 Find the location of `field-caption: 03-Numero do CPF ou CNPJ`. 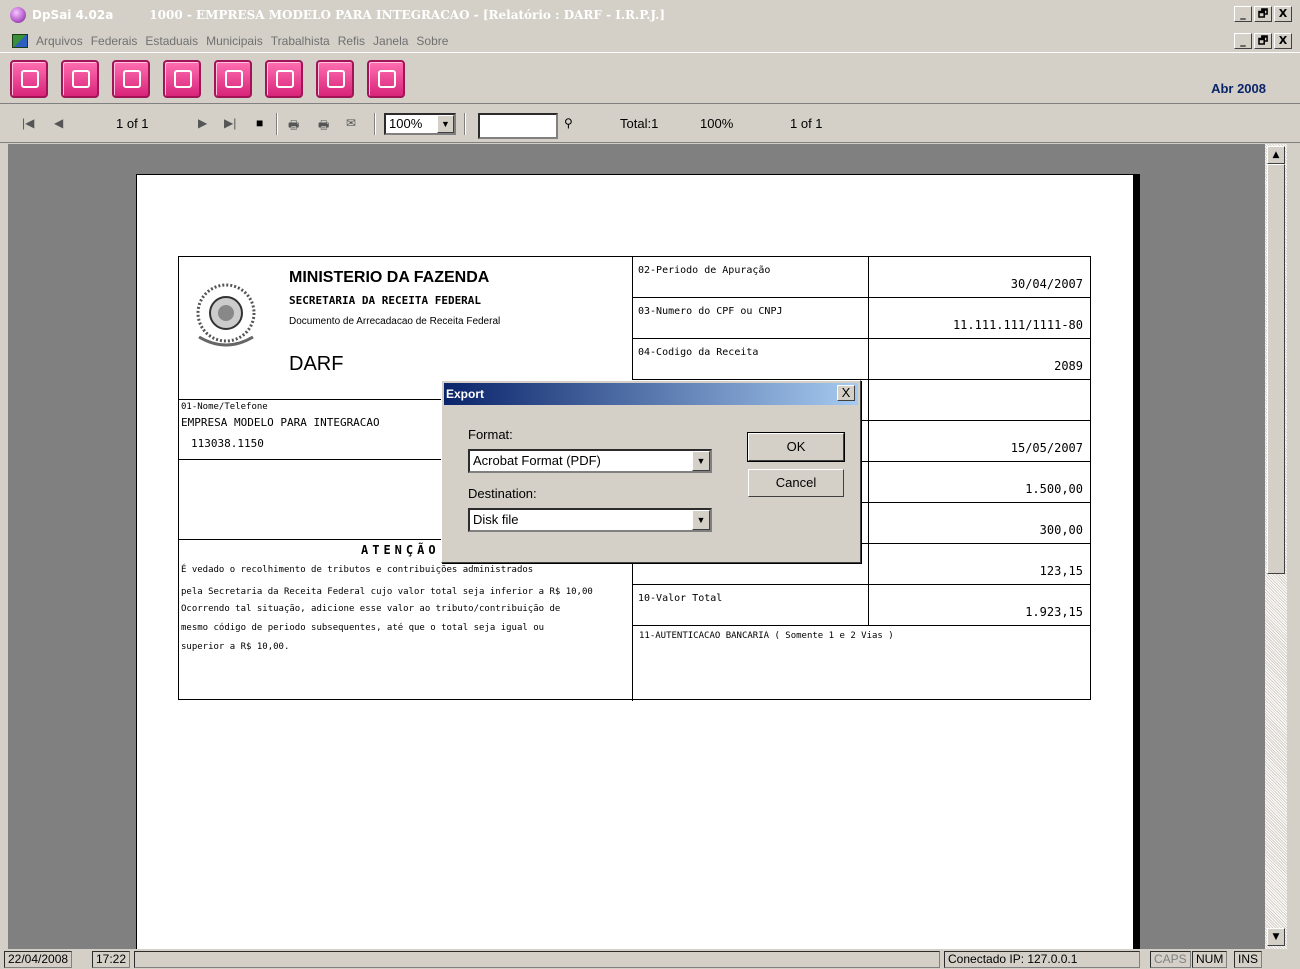

field-caption: 03-Numero do CPF ou CNPJ is located at coordinates (710, 311).